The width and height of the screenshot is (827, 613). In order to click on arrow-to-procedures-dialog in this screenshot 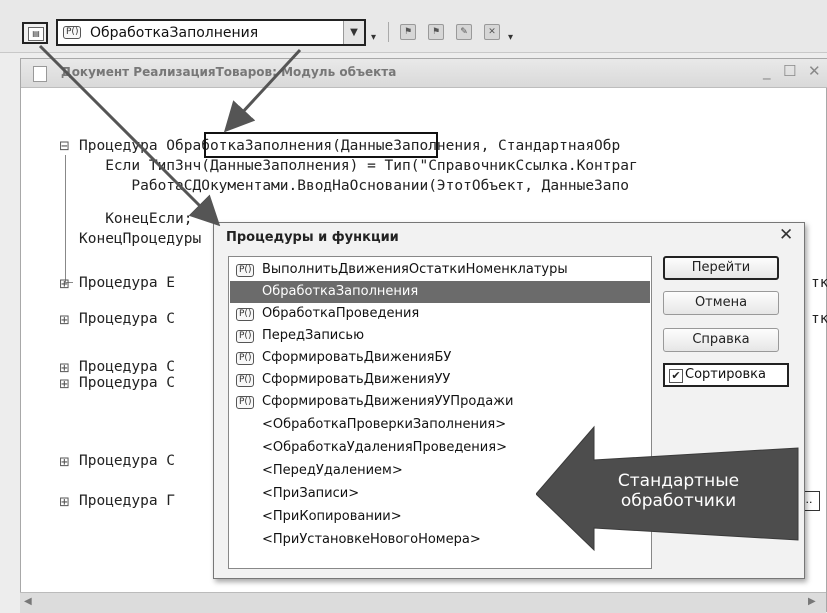, I will do `click(129, 135)`.